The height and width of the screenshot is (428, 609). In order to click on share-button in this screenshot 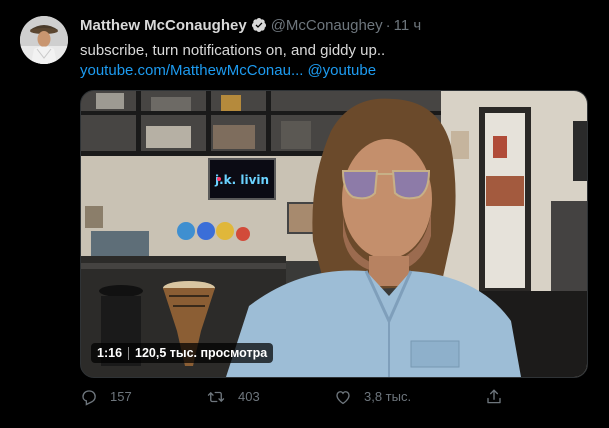, I will do `click(500, 397)`.